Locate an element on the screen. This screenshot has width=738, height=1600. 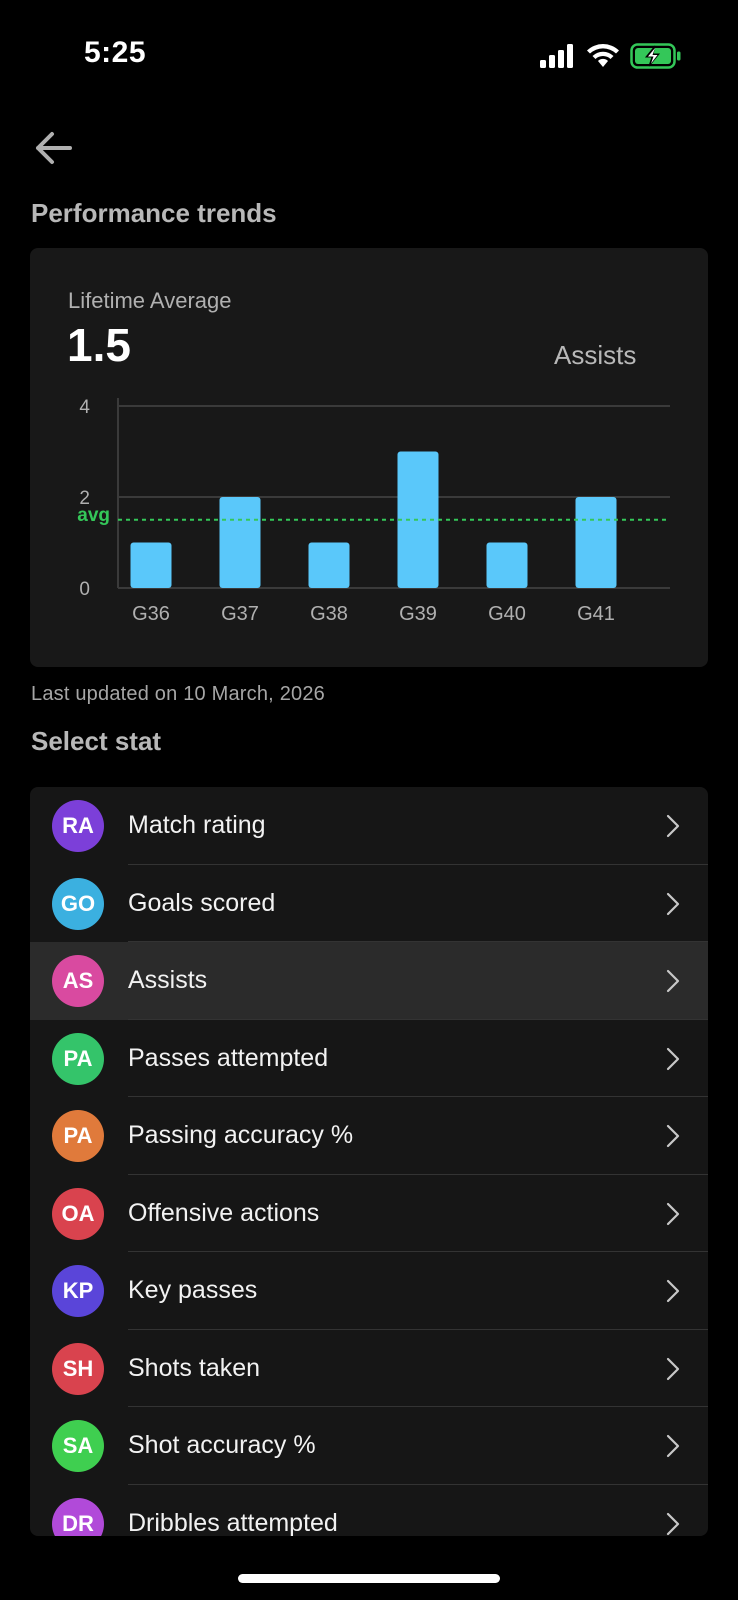
lifetime-average-label: Lifetime Average is located at coordinates (150, 300).